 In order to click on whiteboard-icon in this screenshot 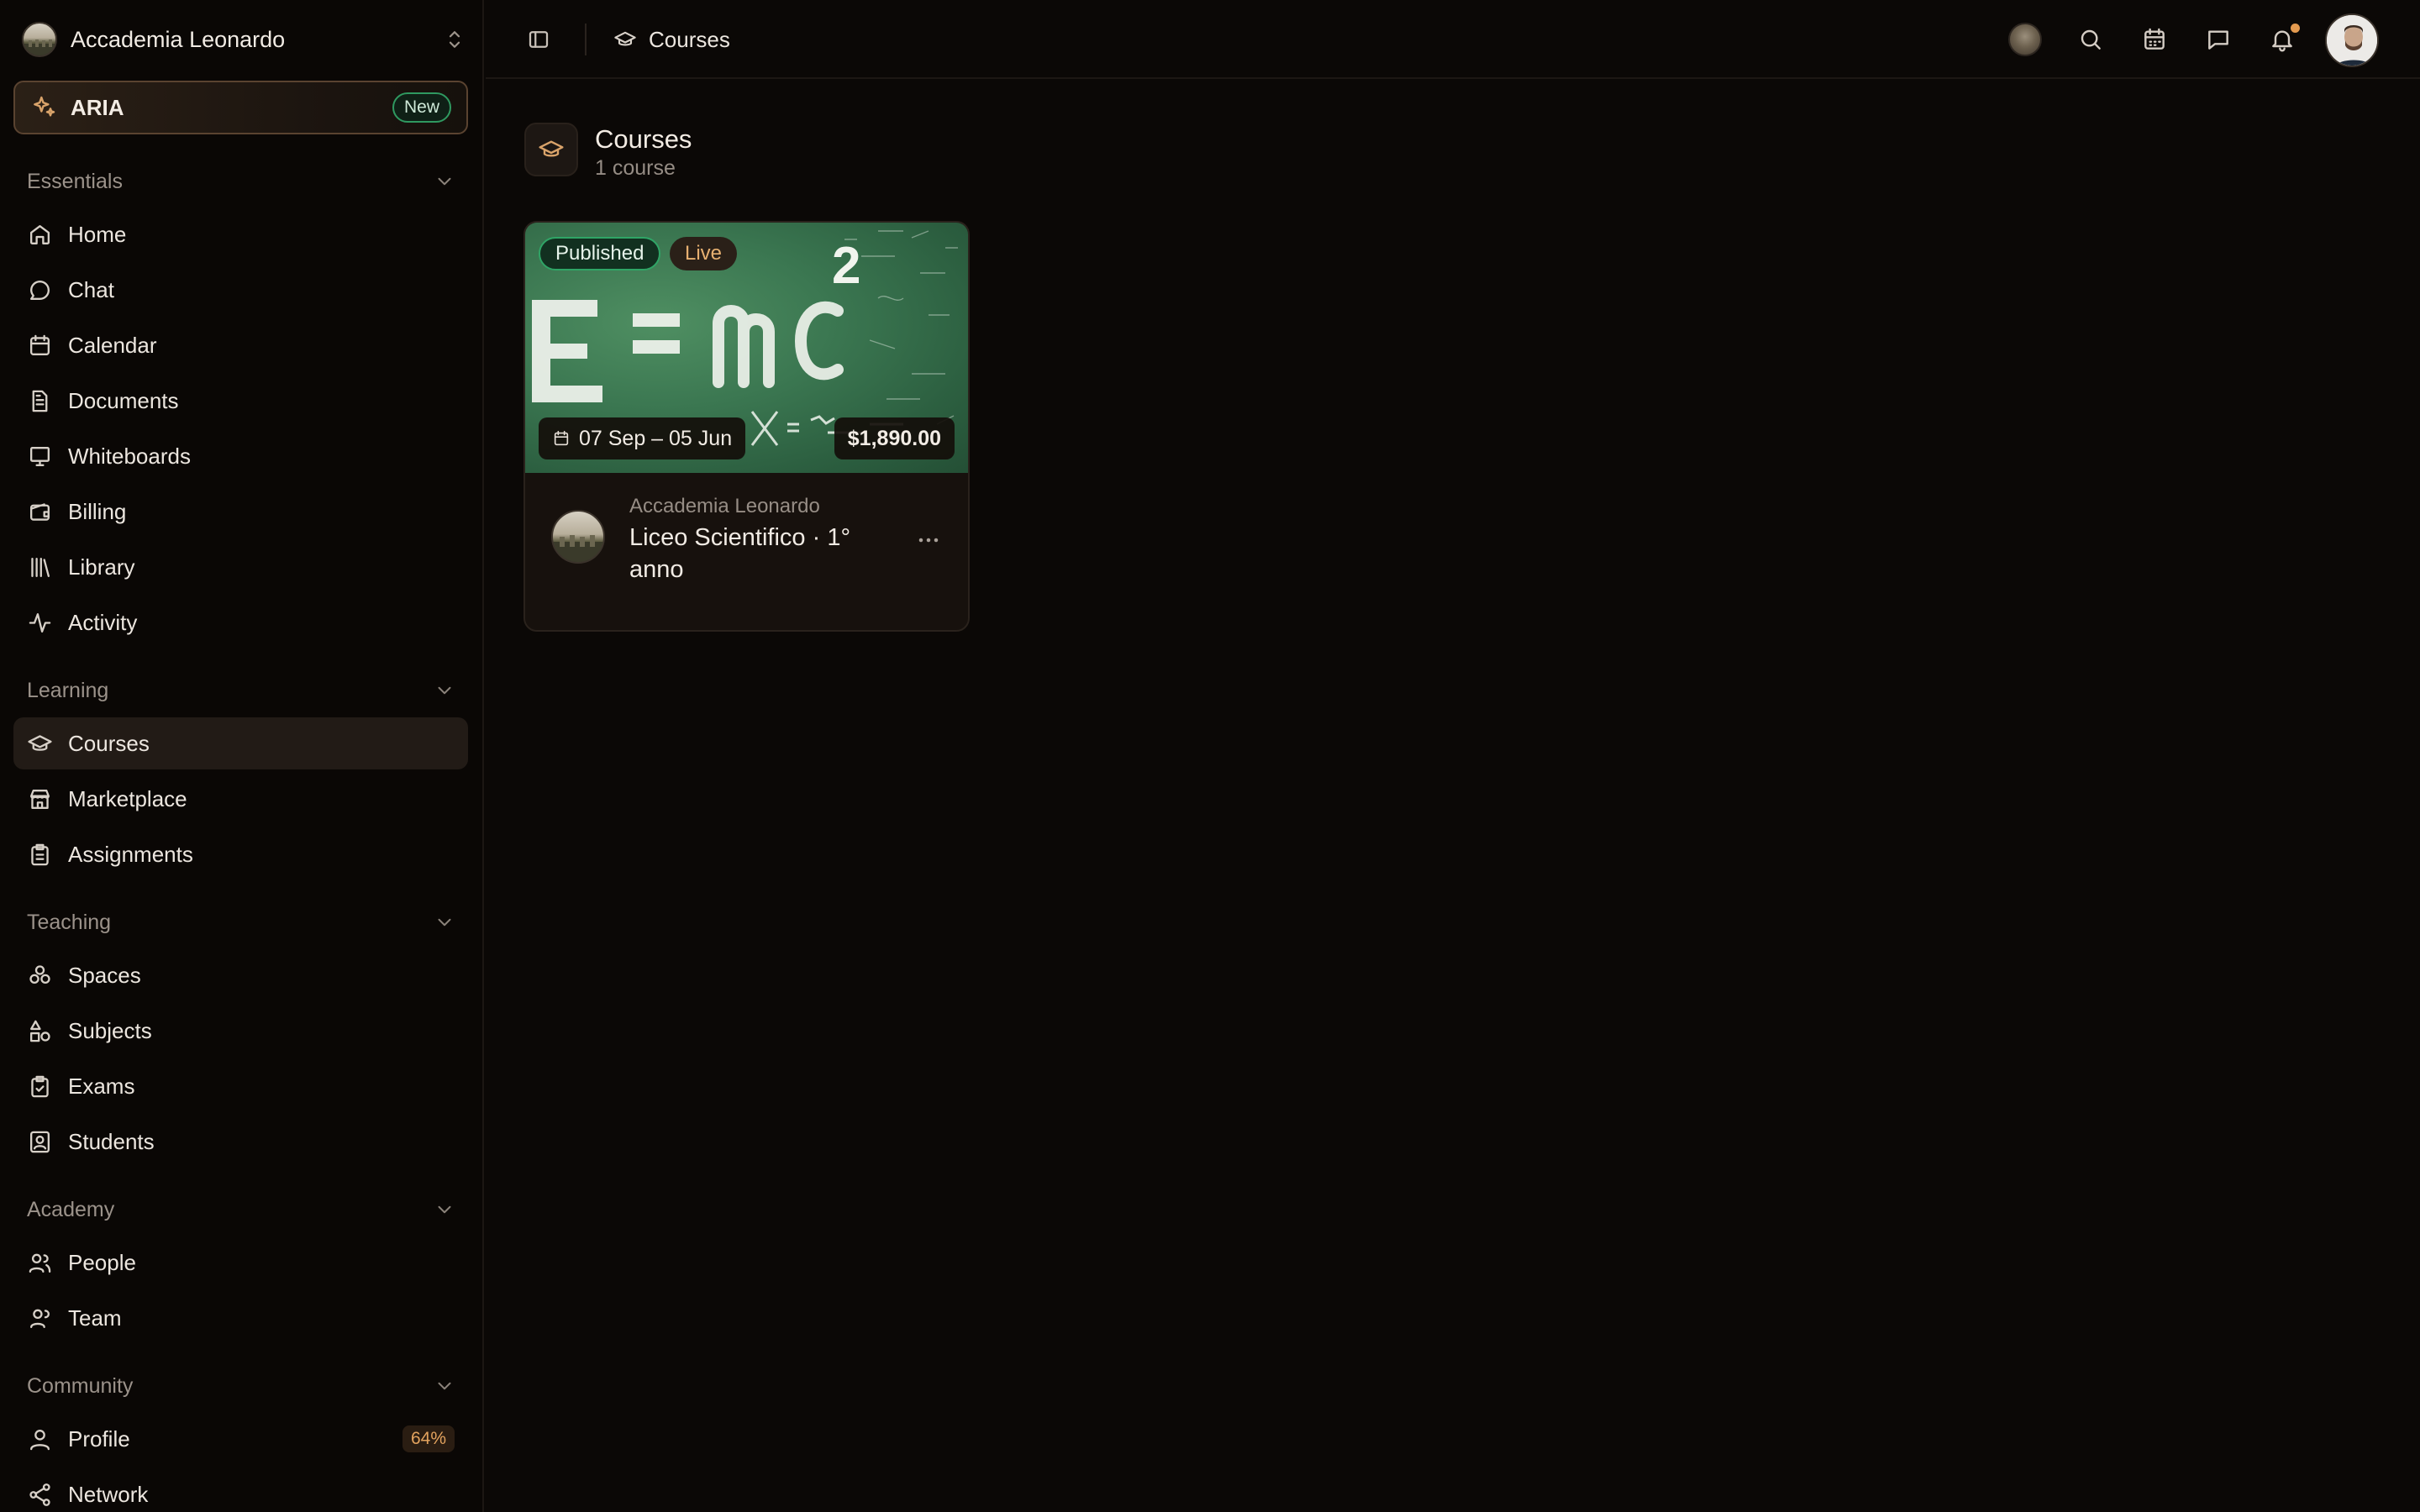, I will do `click(40, 457)`.